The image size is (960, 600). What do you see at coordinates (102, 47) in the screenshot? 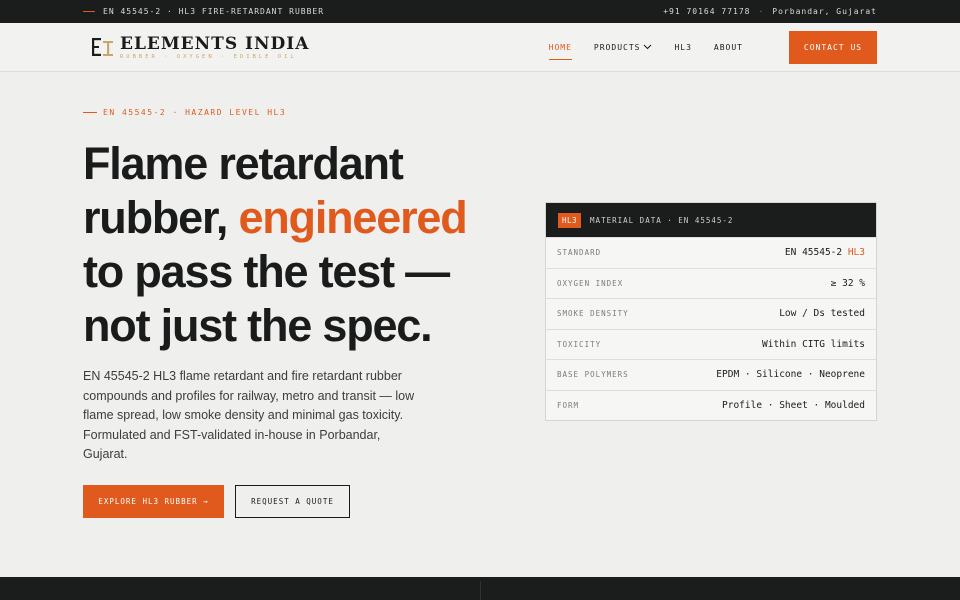
I see `logo-mark-icon` at bounding box center [102, 47].